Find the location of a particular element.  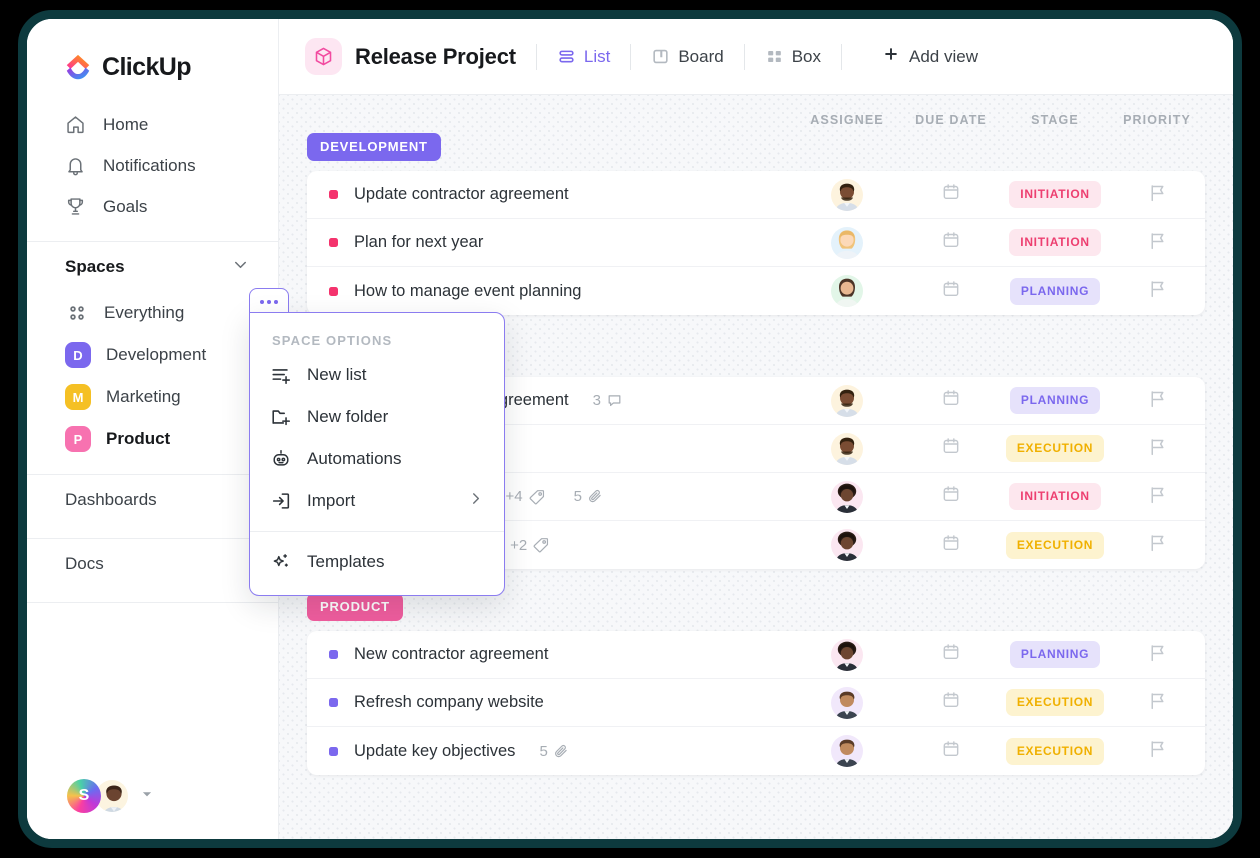

status-badge: INITIATION is located at coordinates (1055, 496).